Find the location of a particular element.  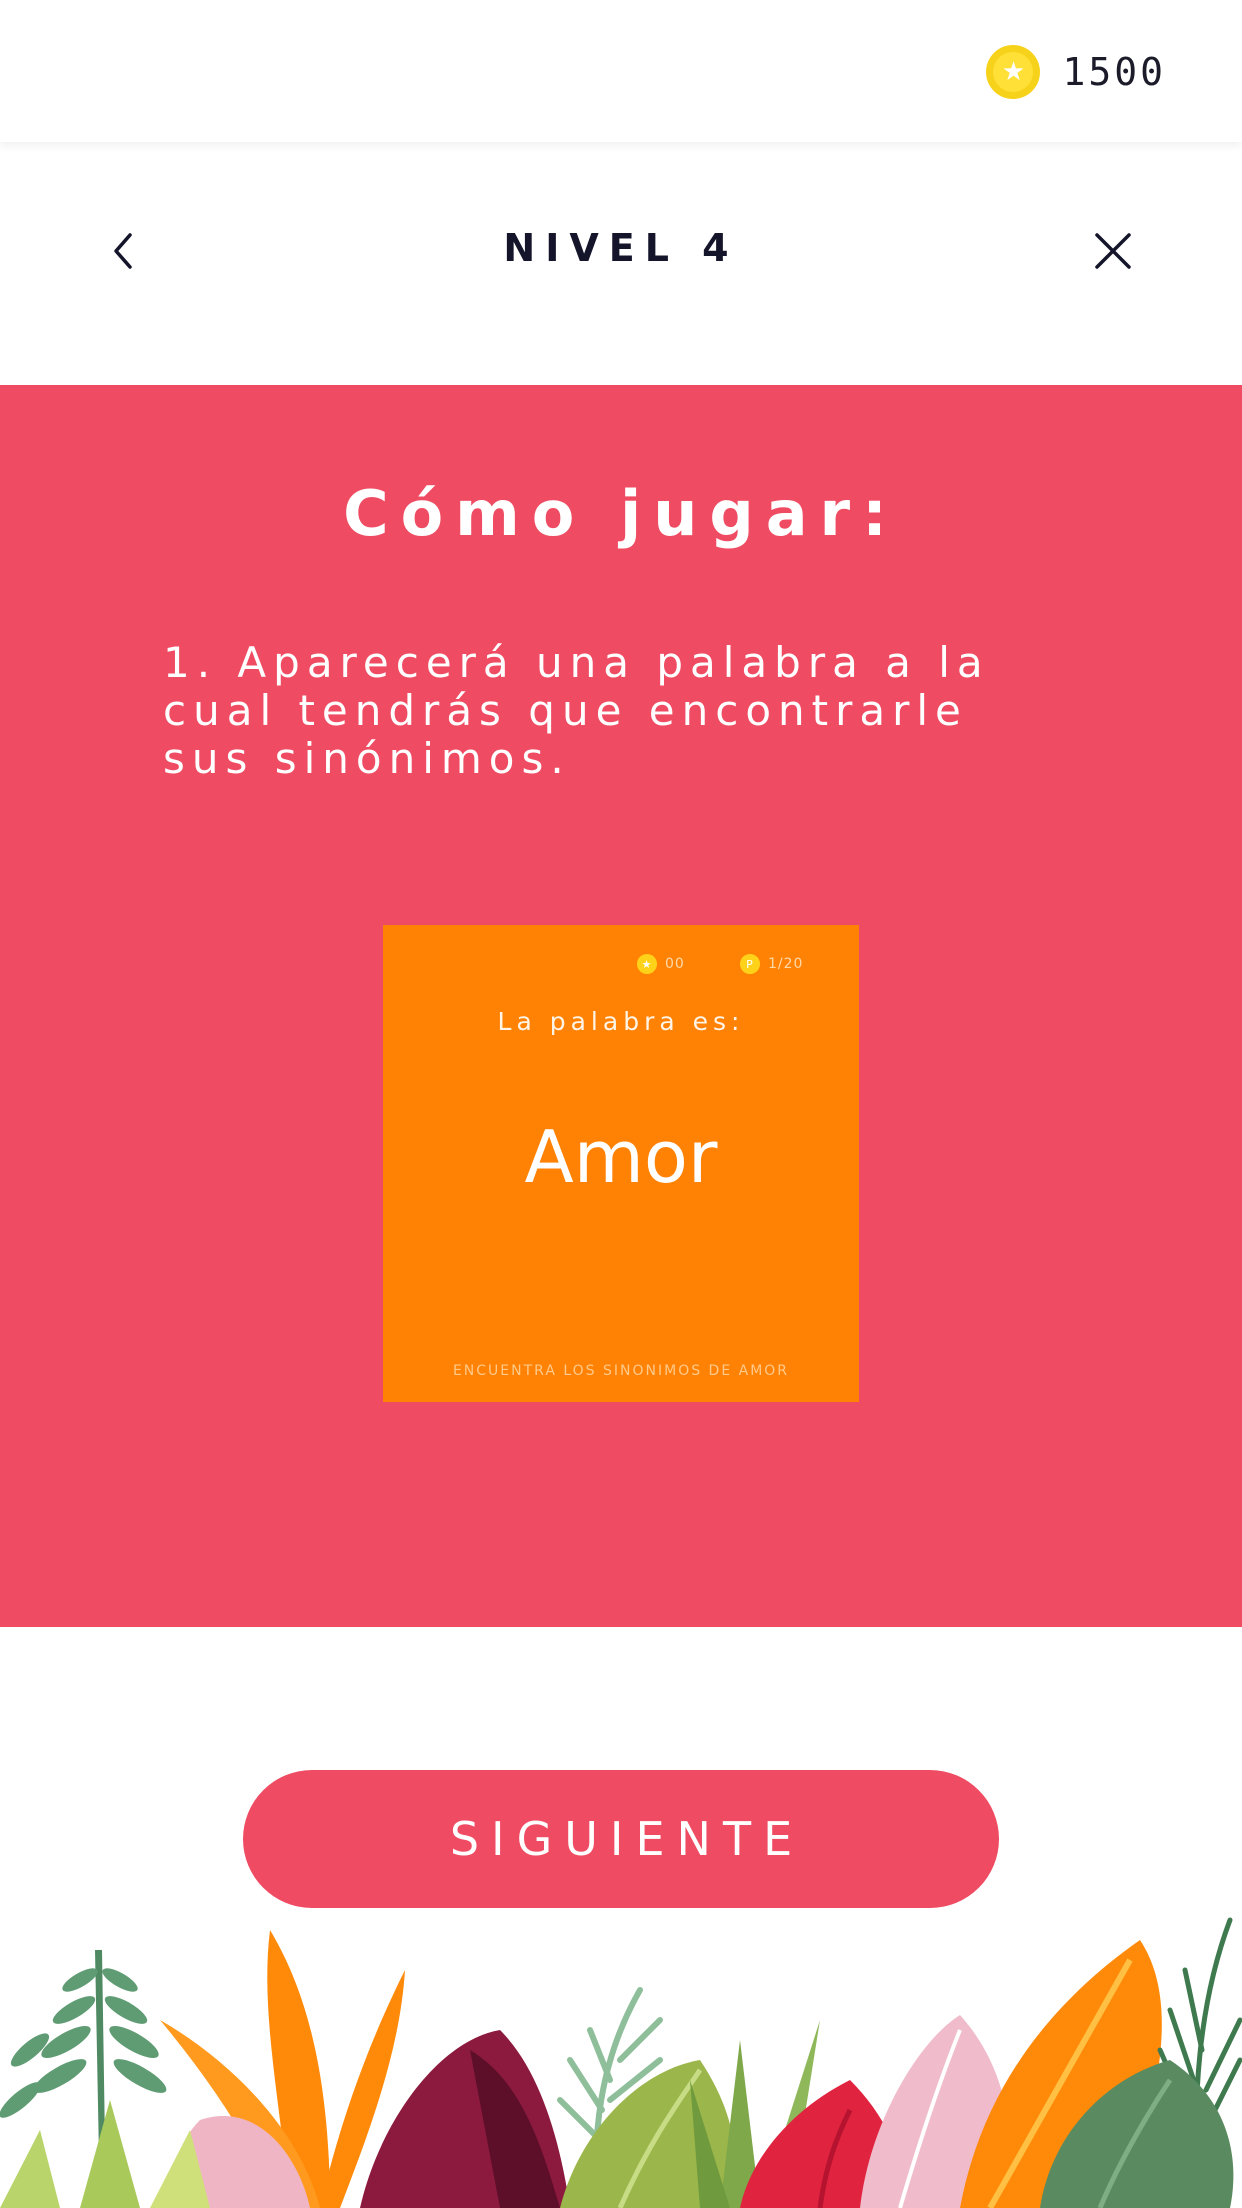

next-button-label: SIGUIENTE is located at coordinates (627, 1839).